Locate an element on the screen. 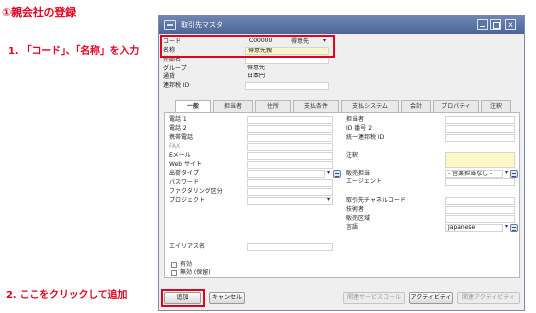 The width and height of the screenshot is (536, 313). web-input is located at coordinates (290, 165).